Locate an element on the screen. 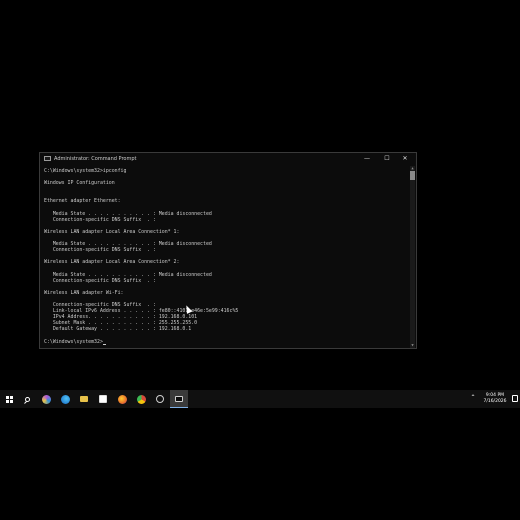  taskbar-app-store is located at coordinates (103, 399).